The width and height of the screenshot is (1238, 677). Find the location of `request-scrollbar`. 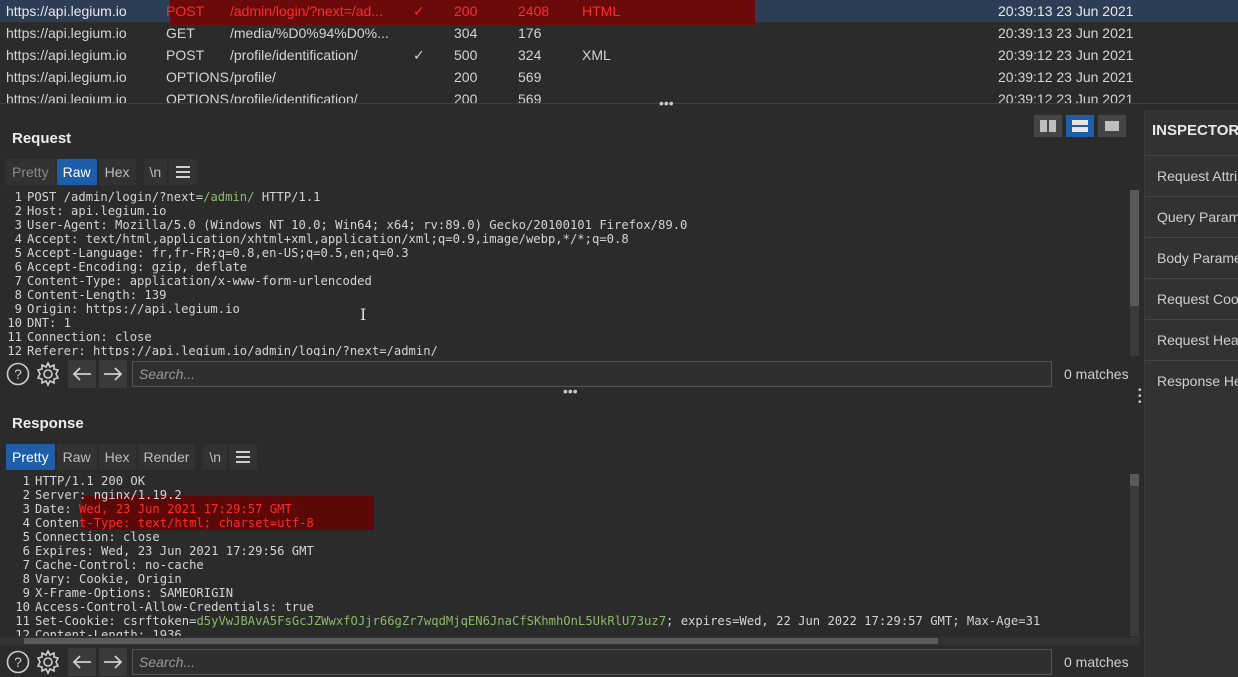

request-scrollbar is located at coordinates (1134, 273).